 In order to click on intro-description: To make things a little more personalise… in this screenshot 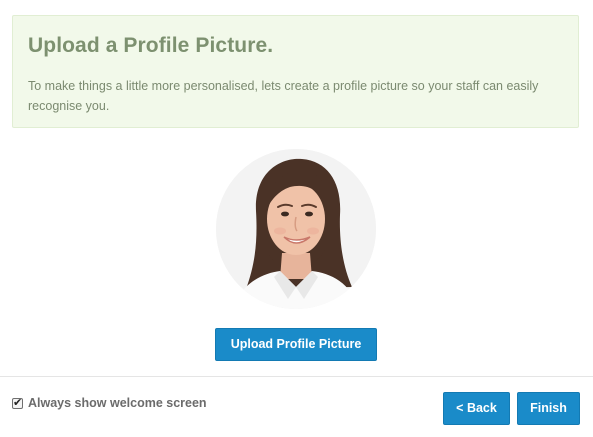, I will do `click(283, 96)`.